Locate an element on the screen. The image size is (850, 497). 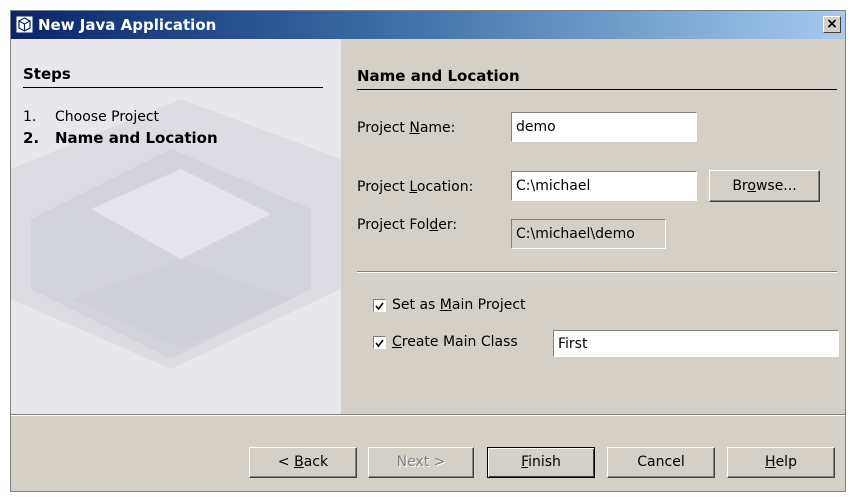
create-main-class-checkbox is located at coordinates (379, 342).